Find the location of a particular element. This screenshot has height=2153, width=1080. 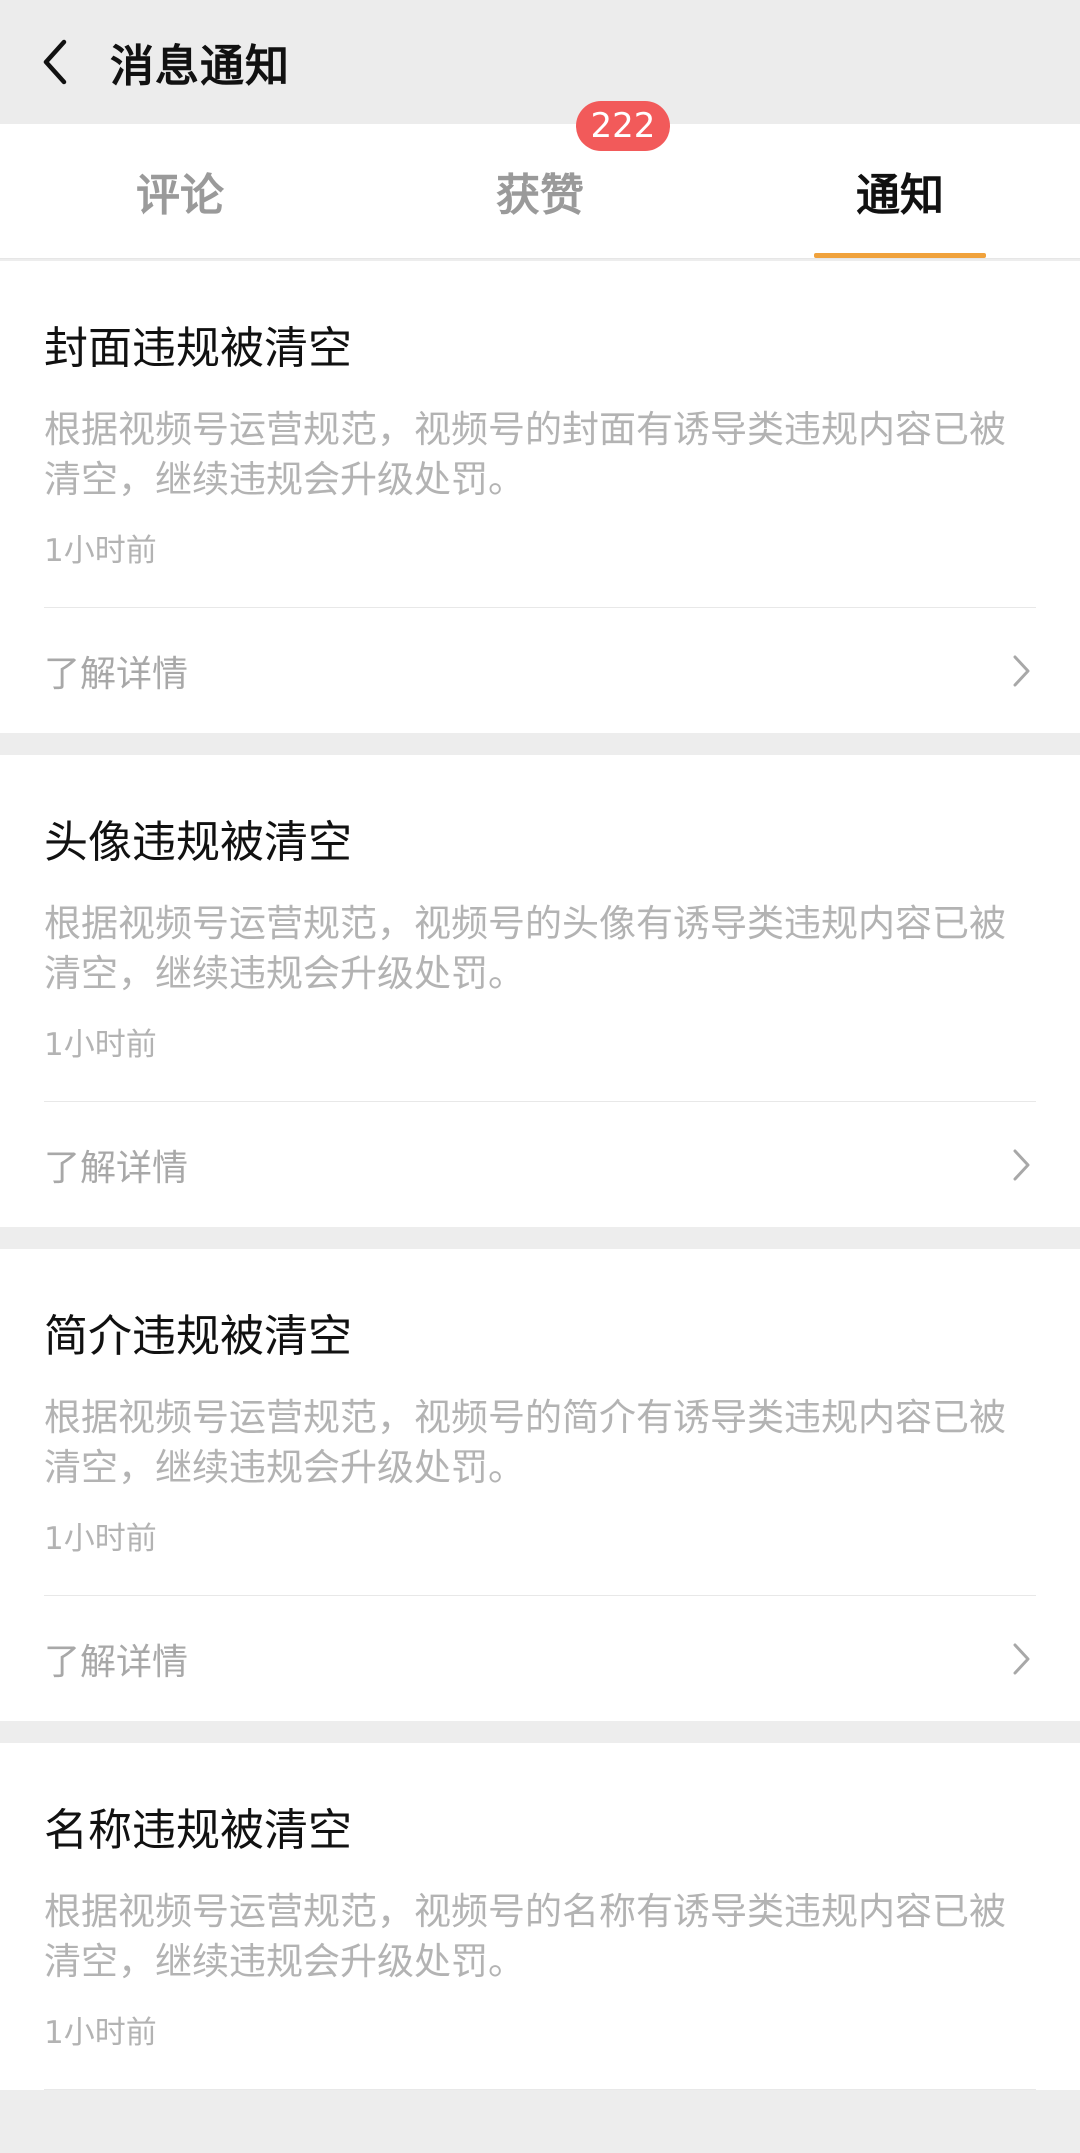

notification-description: 根据视频号运营规范，视频号的封面有诱导类违规内容已被清空，继续违规会升级处罚。 is located at coordinates (525, 454).